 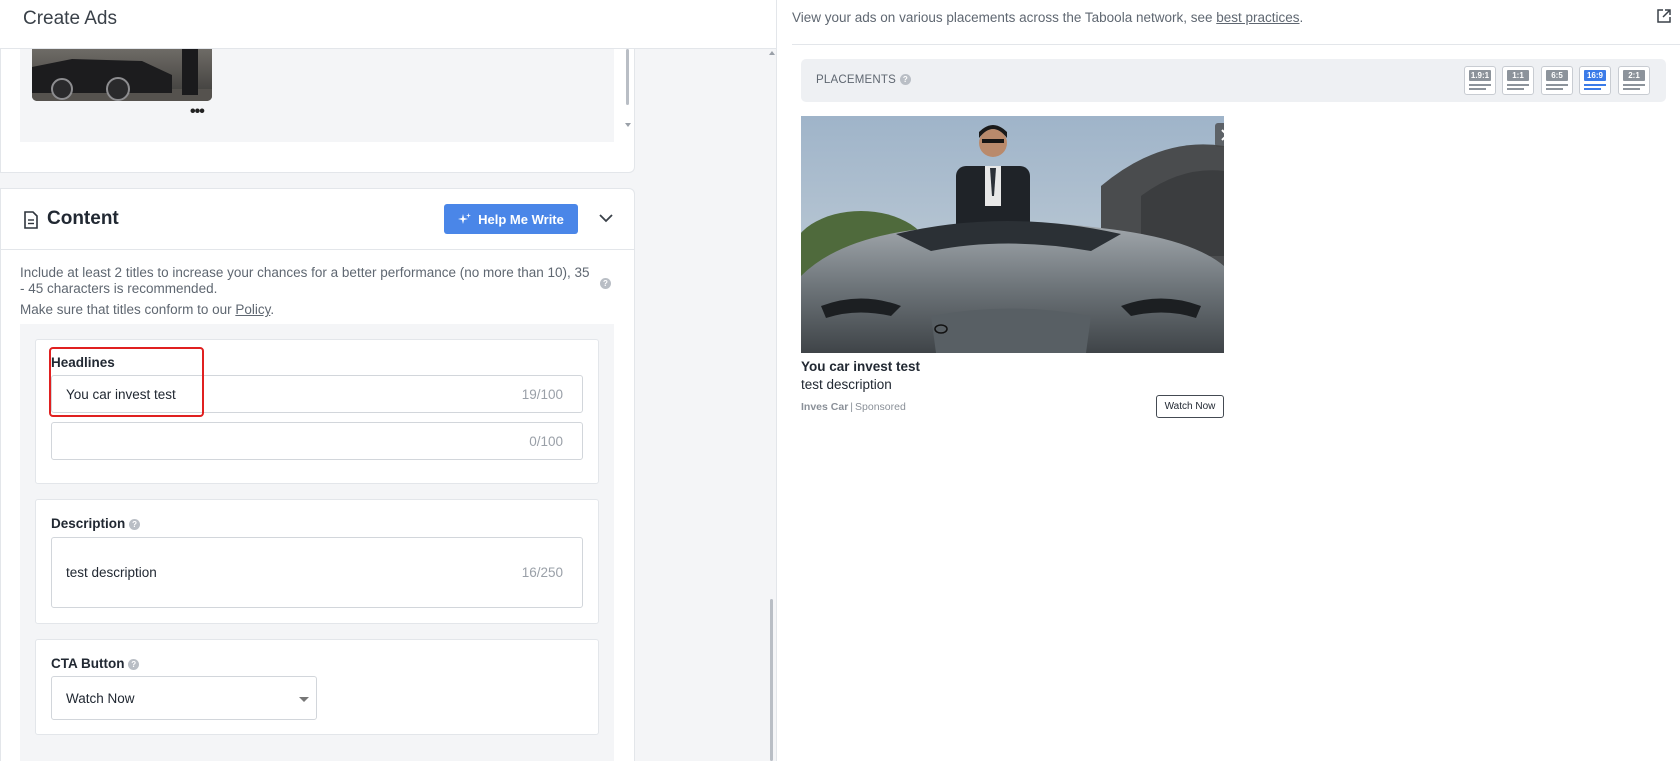 I want to click on description-help-icon: ?, so click(x=135, y=524).